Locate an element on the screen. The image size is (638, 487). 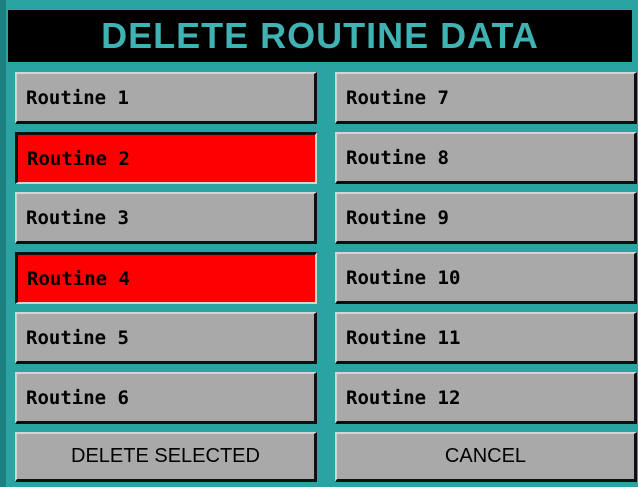
delete-selected-label: DELETE SELECTED is located at coordinates (165, 456).